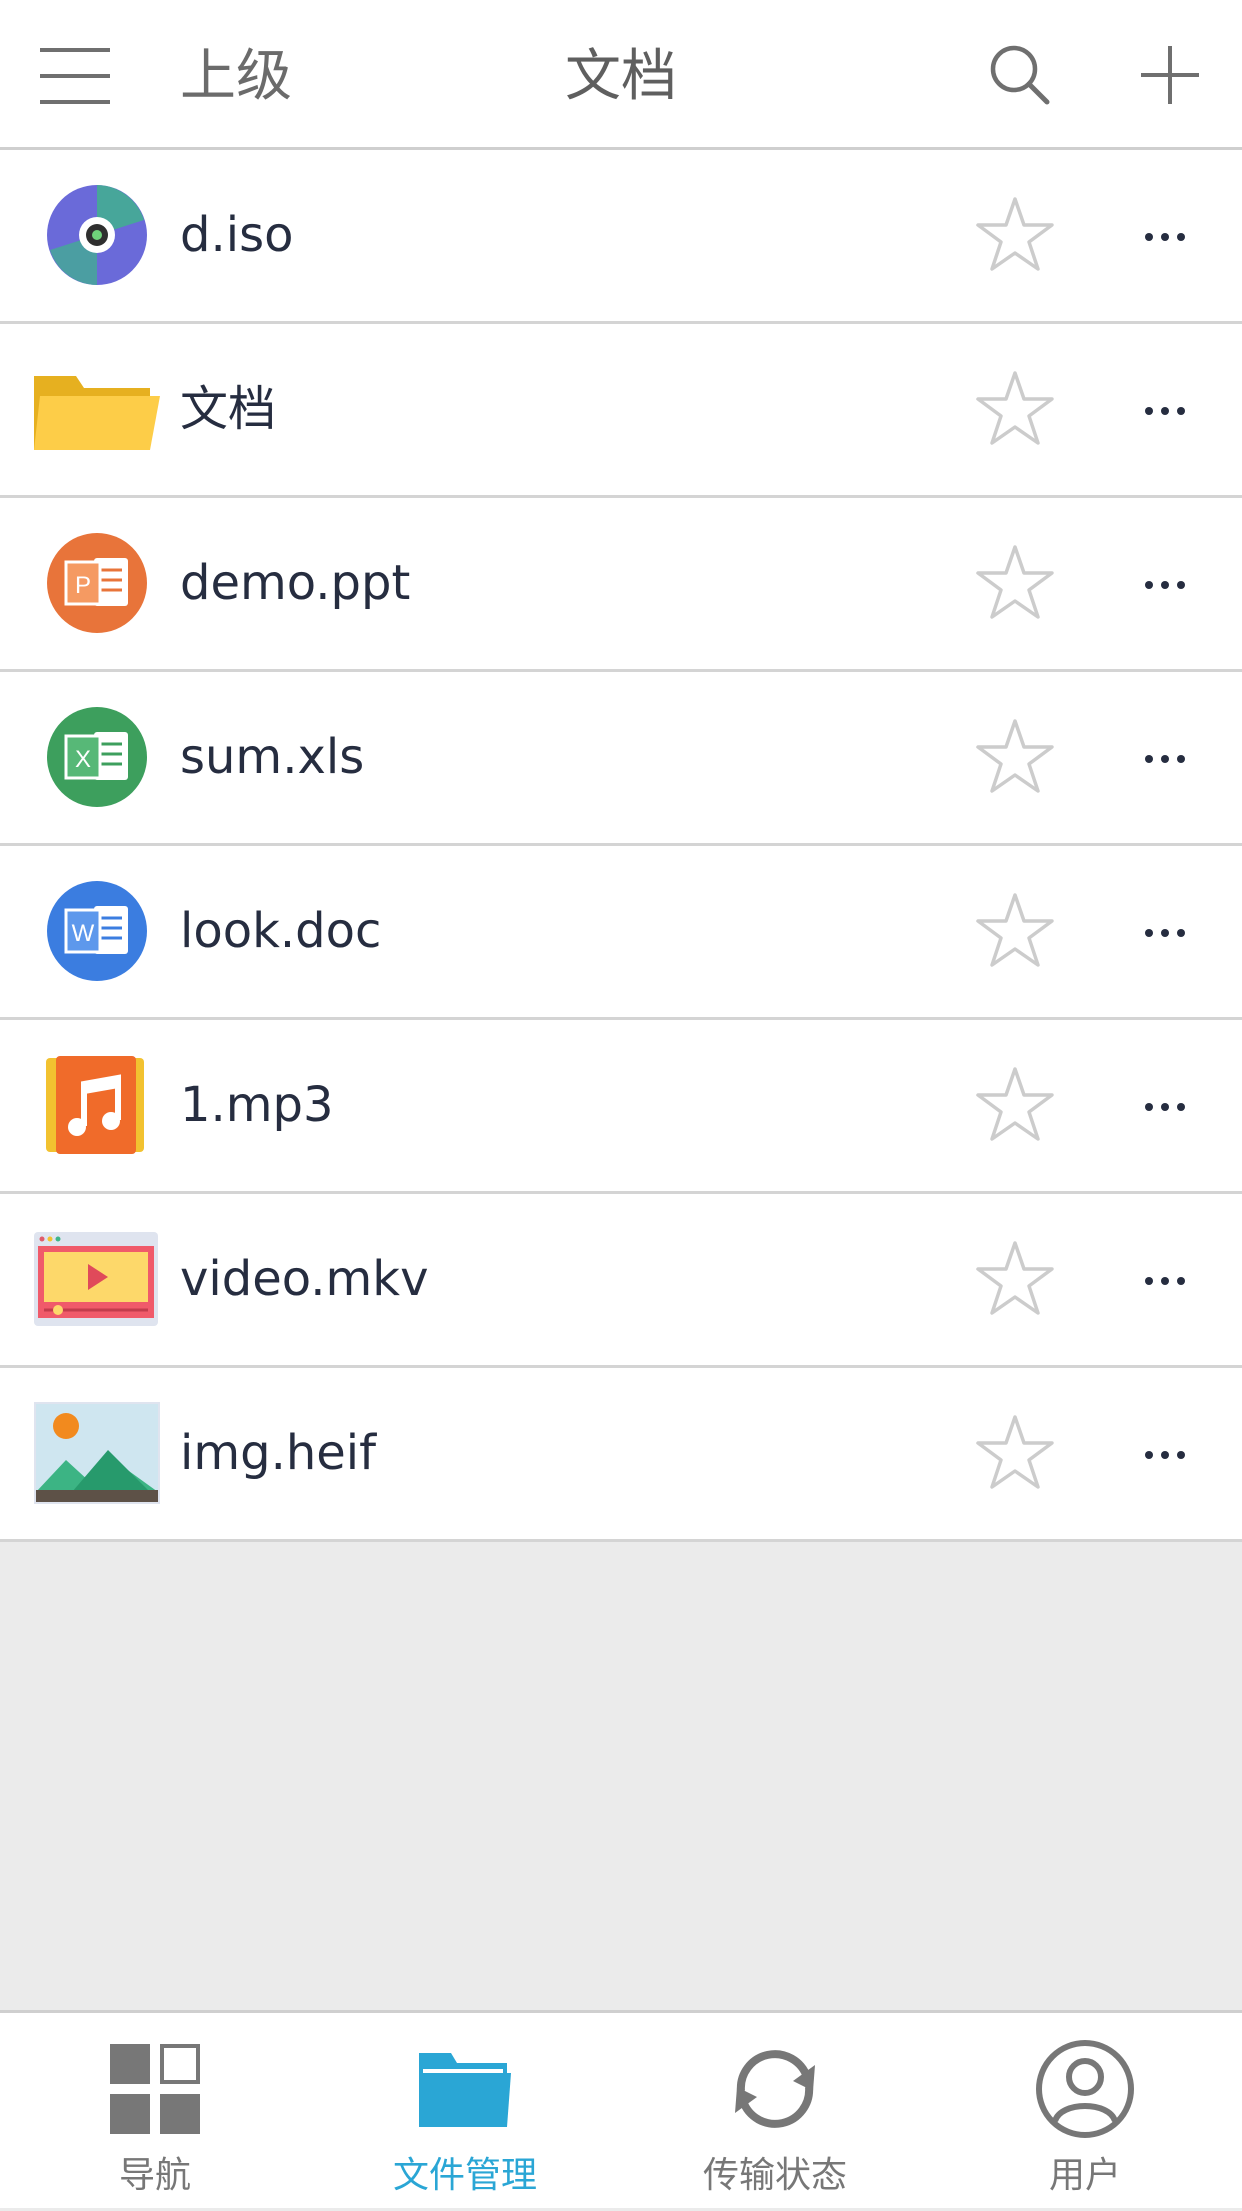  I want to click on video-icon, so click(97, 1279).